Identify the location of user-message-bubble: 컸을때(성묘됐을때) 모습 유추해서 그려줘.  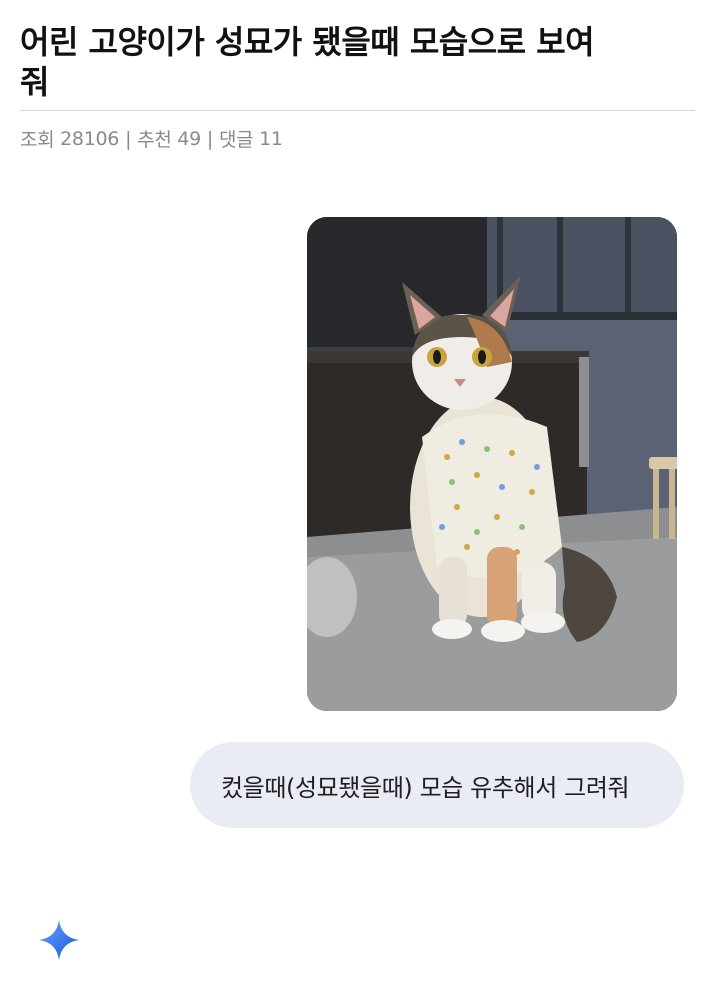
(437, 785).